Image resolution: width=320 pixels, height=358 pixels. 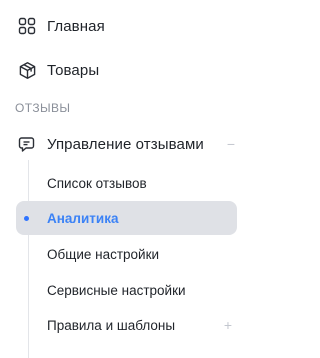 I want to click on nav-item-products-label: Товары, so click(x=73, y=70).